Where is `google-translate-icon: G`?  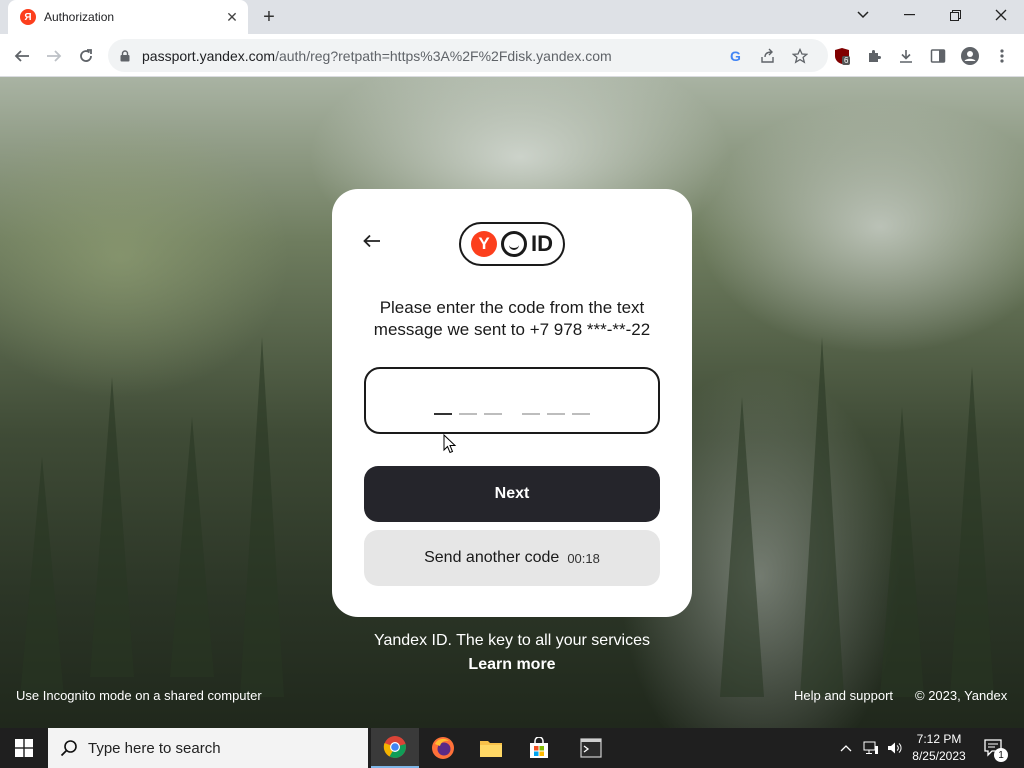
google-translate-icon: G is located at coordinates (736, 56).